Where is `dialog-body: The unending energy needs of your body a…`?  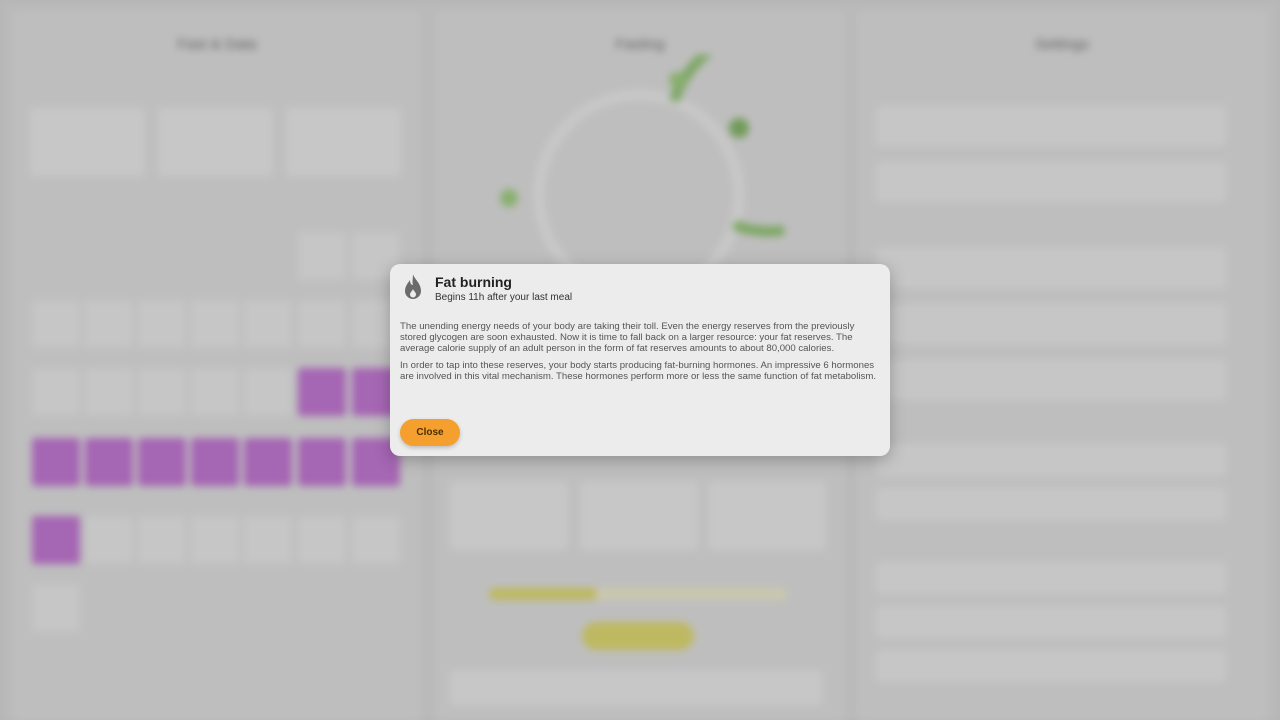 dialog-body: The unending energy needs of your body a… is located at coordinates (641, 354).